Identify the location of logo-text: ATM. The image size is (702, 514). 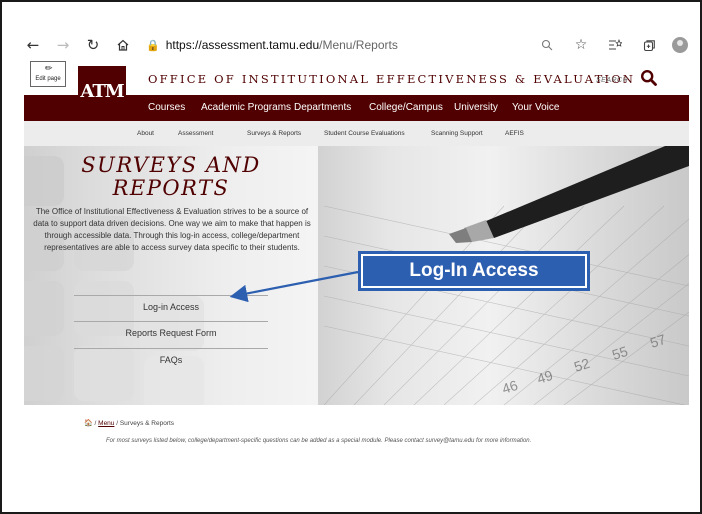
(102, 91).